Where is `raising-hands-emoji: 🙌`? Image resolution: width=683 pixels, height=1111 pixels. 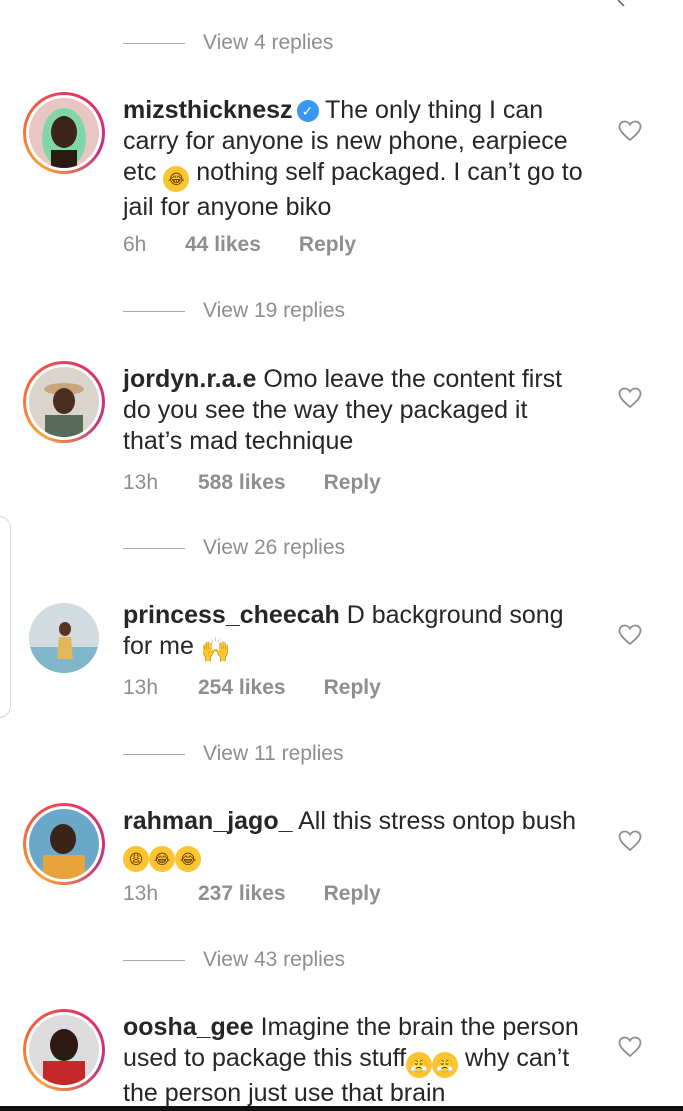
raising-hands-emoji: 🙌 is located at coordinates (215, 650).